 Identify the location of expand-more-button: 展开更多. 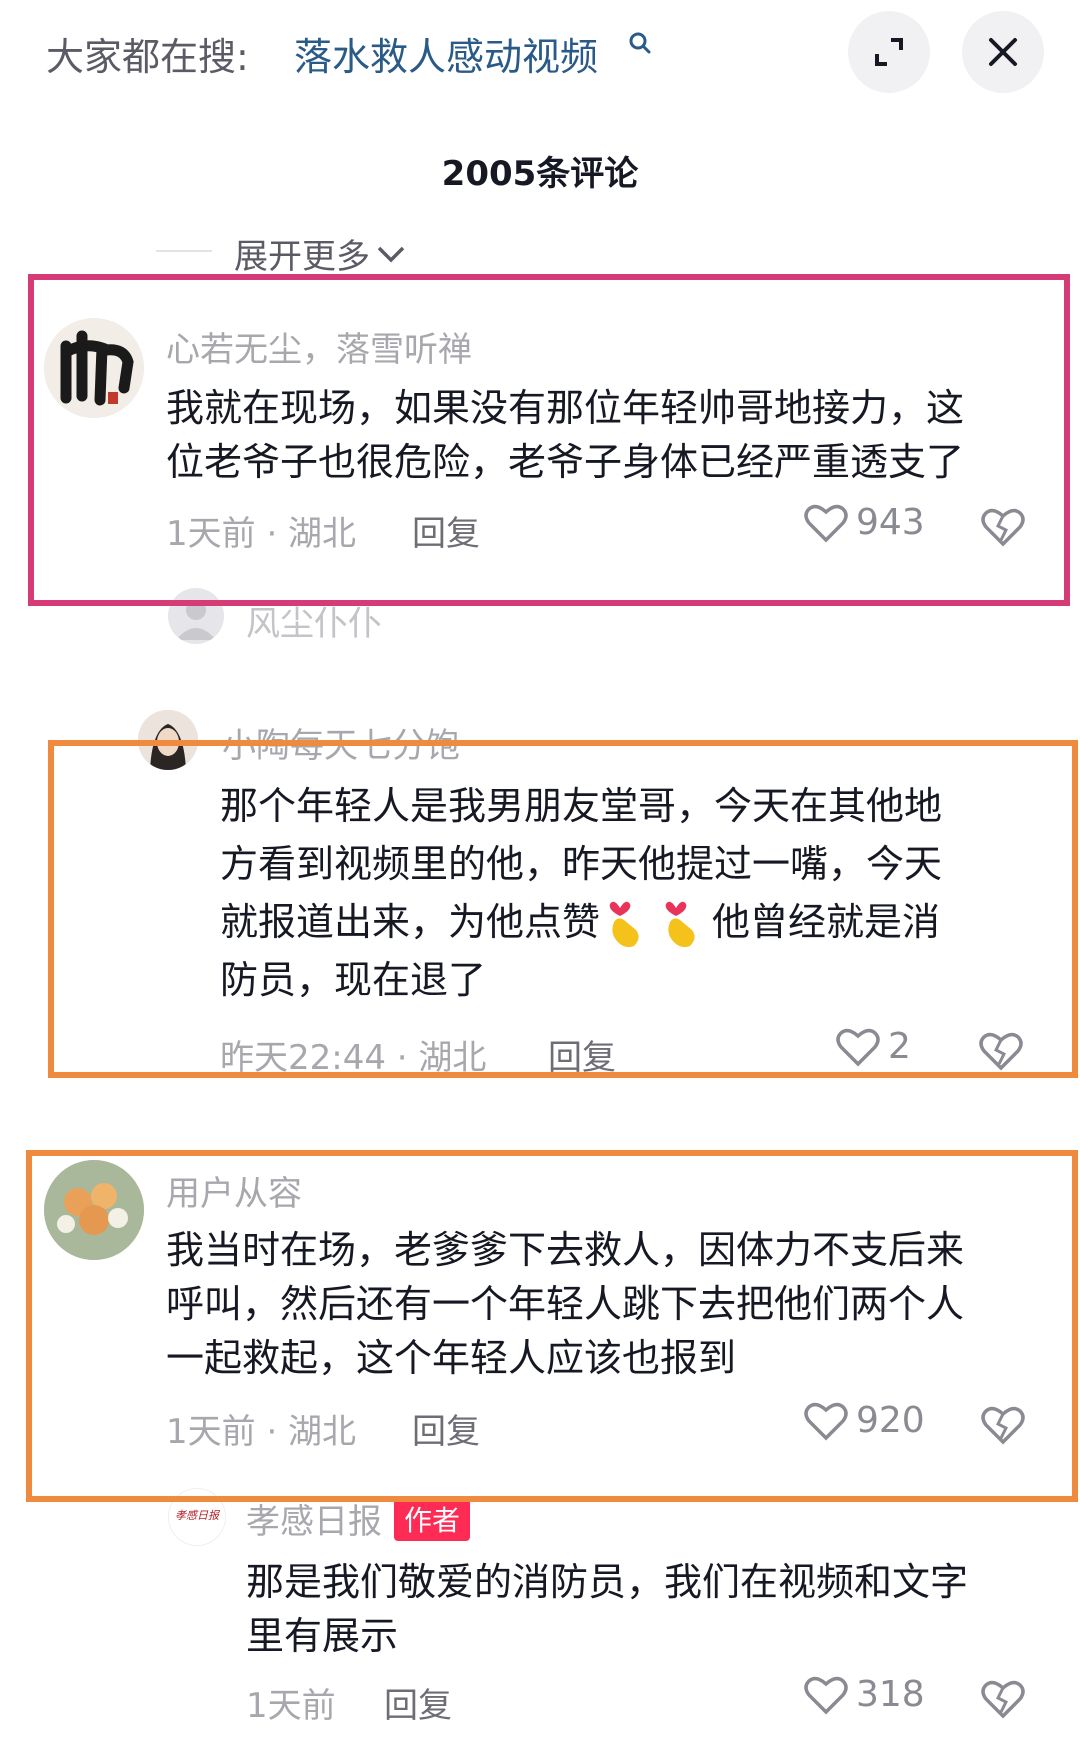
(320, 253).